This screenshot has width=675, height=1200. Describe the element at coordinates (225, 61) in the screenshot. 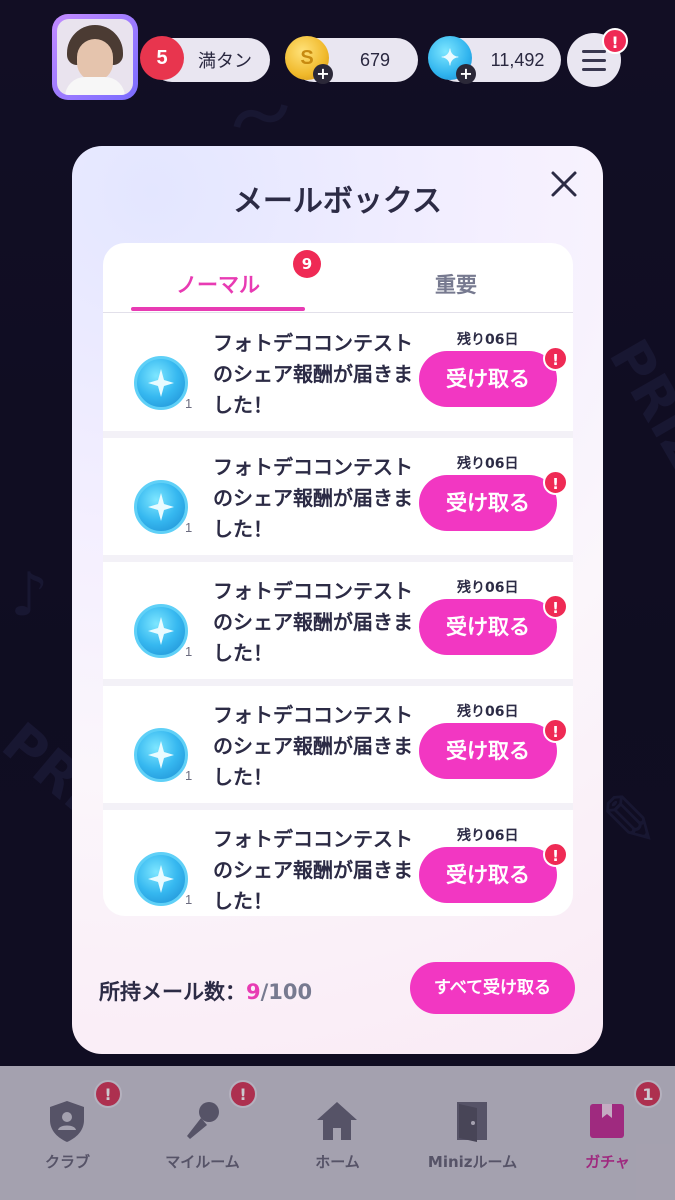

I see `hearts-status: 満タン` at that location.